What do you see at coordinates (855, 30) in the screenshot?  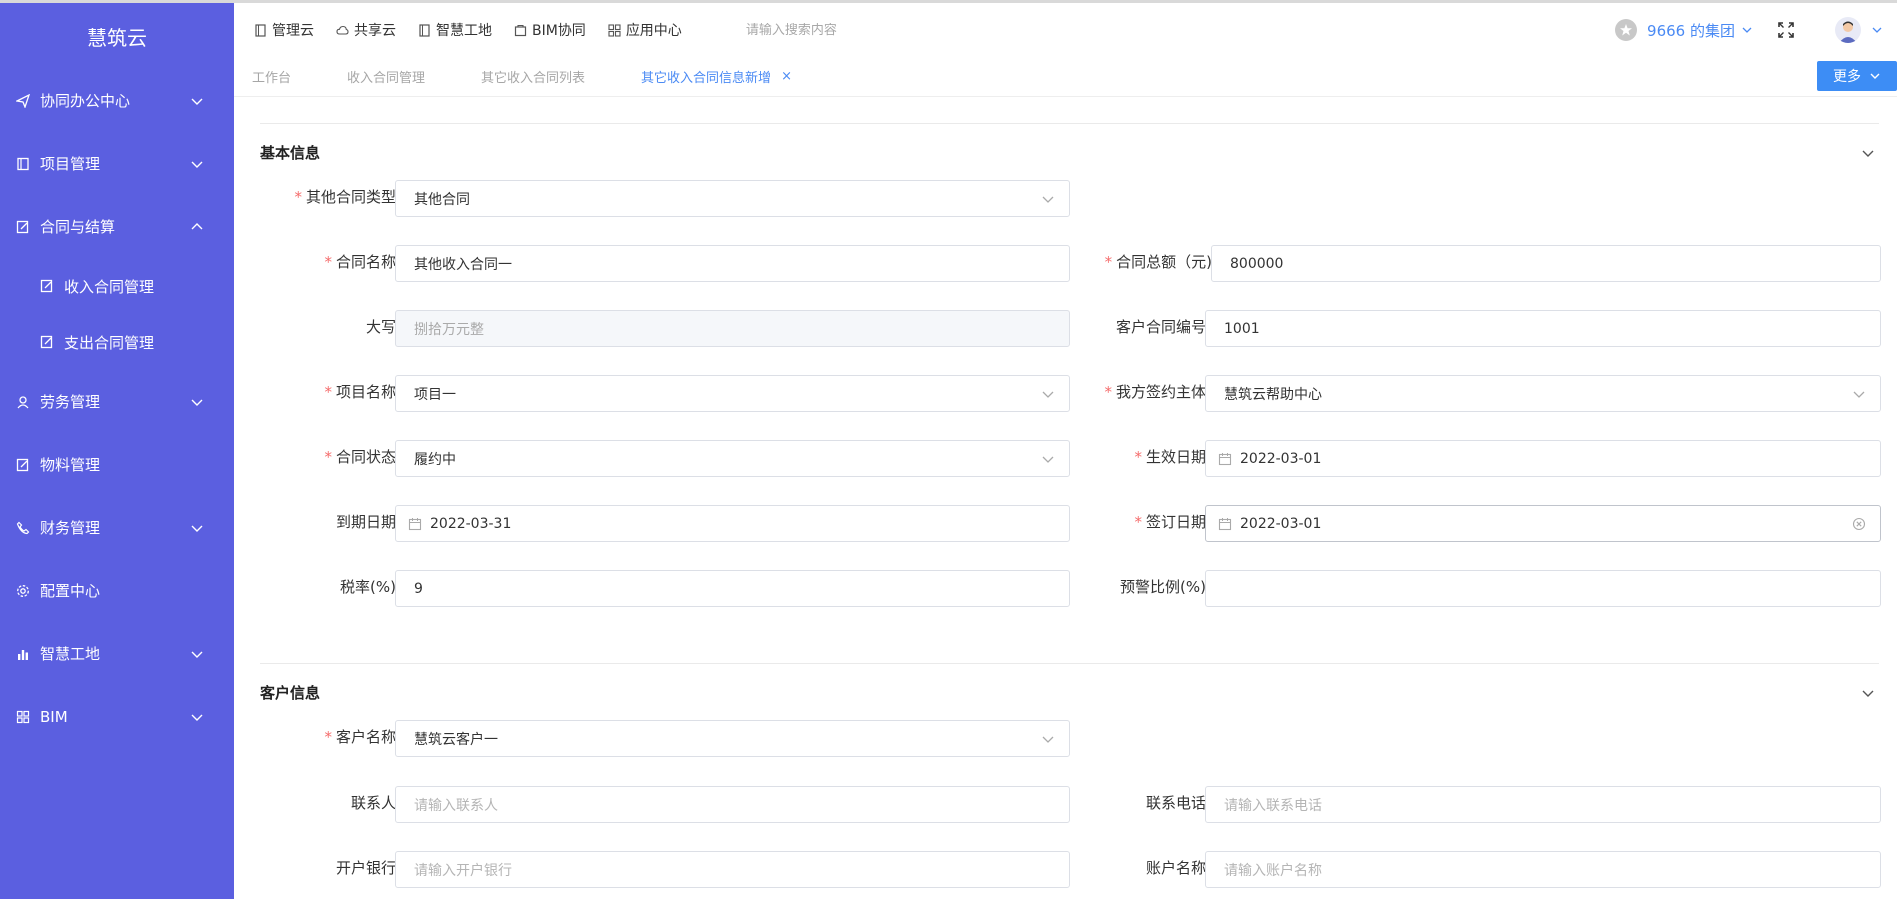 I see `search-input` at bounding box center [855, 30].